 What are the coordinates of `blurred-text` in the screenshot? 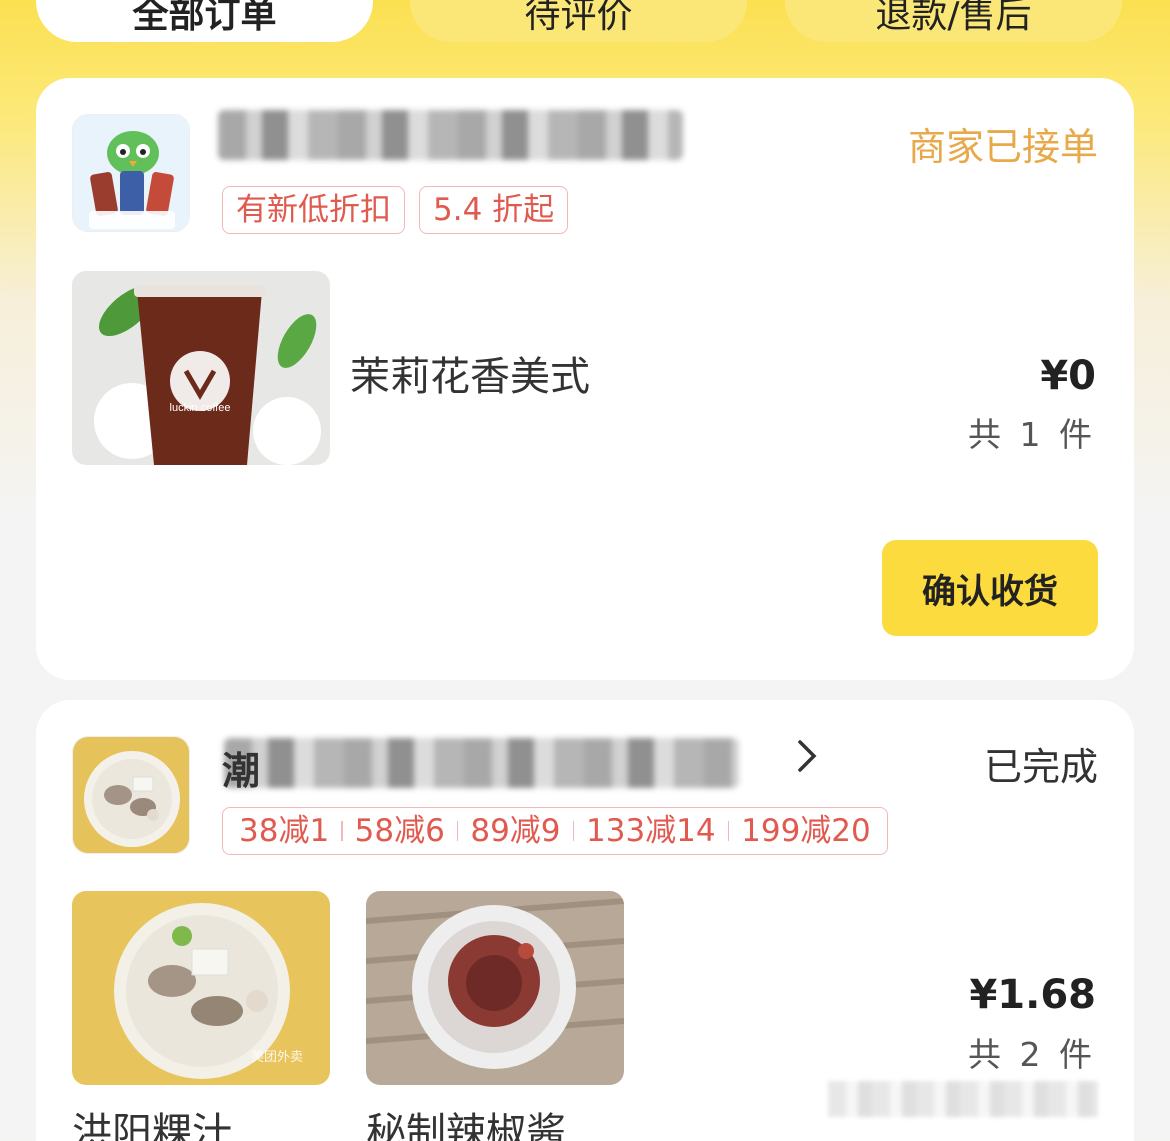 It's located at (963, 1099).